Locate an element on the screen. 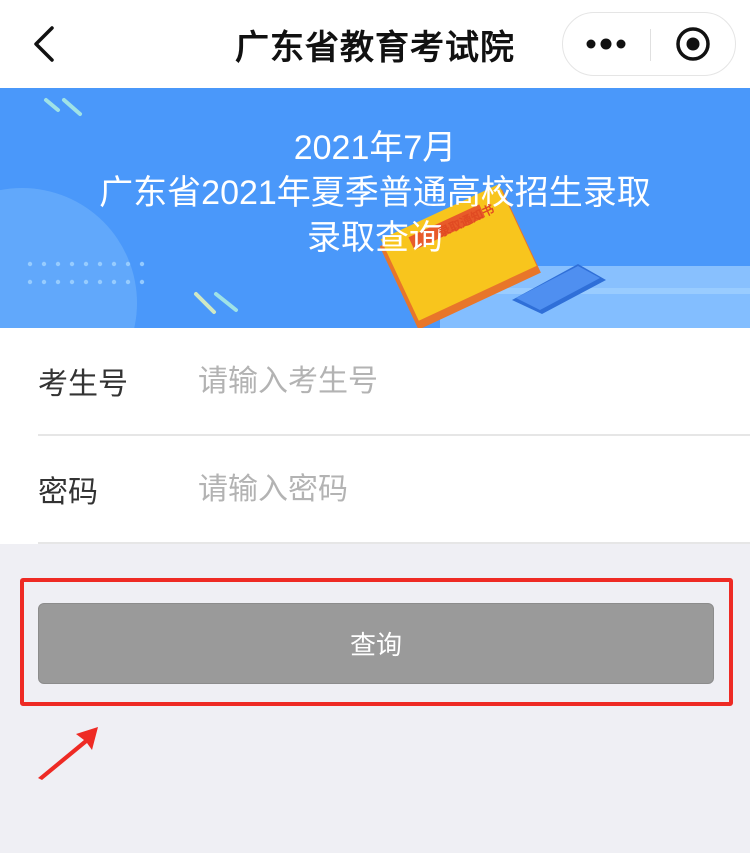  exam-number-row: 考生号 is located at coordinates (394, 382).